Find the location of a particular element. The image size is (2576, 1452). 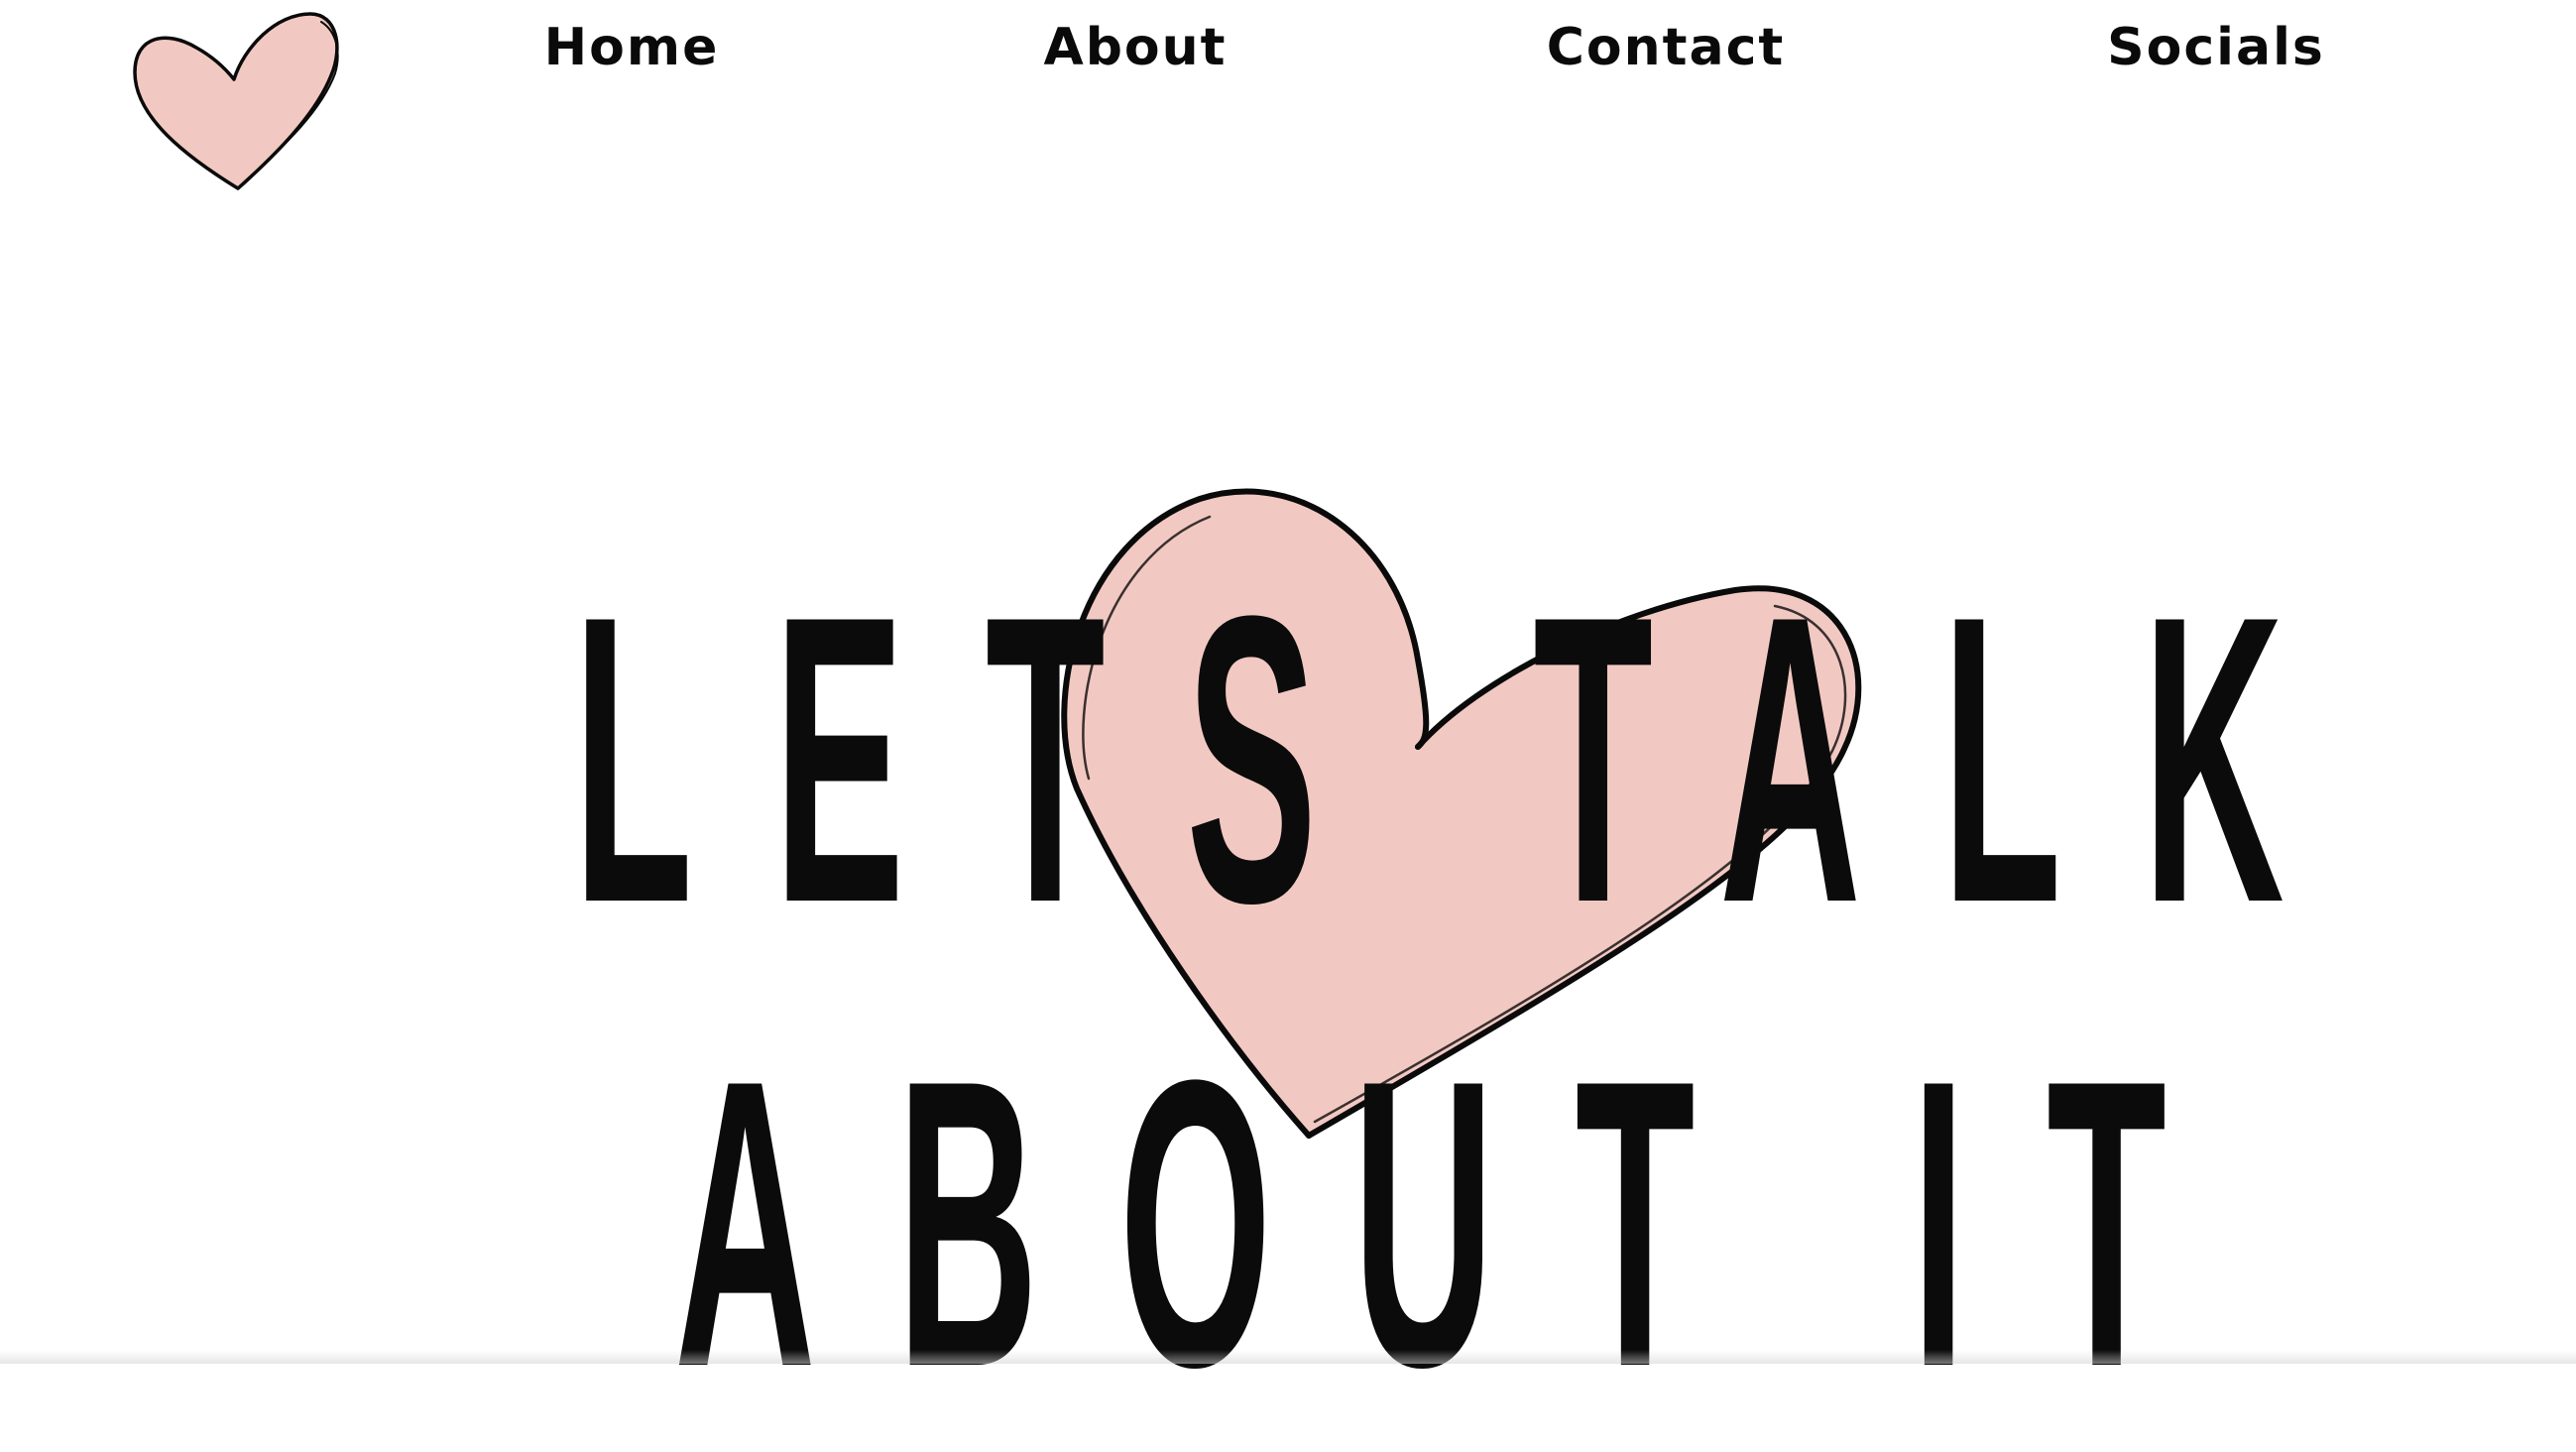

nav-link-home: Home is located at coordinates (632, 47).